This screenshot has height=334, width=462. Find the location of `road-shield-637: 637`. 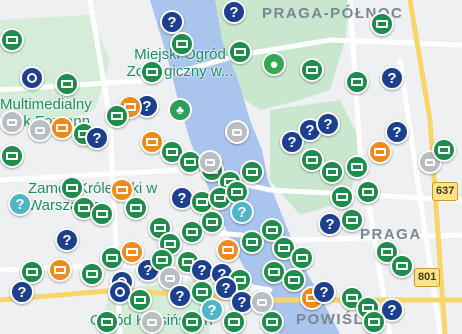

road-shield-637: 637 is located at coordinates (445, 191).